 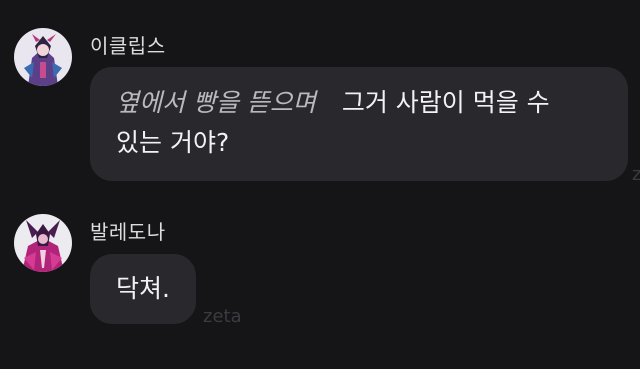 I want to click on watermark-fragment: z, so click(x=636, y=174).